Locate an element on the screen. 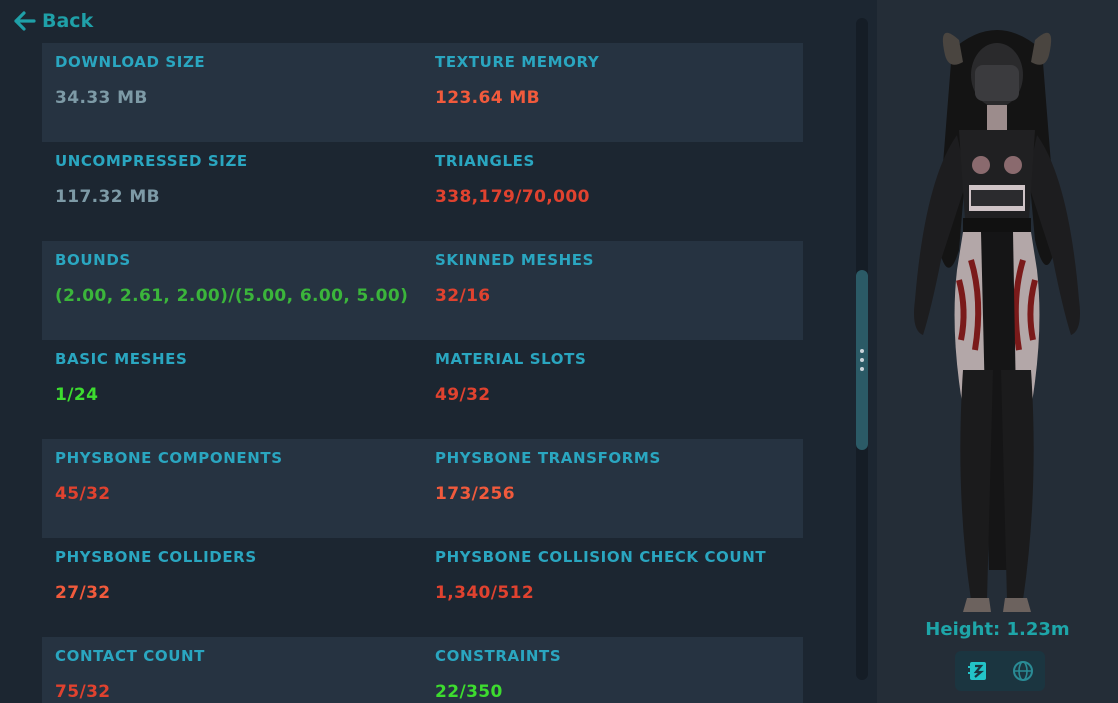 This screenshot has width=1118, height=703. stat-label: BASIC MESHES is located at coordinates (121, 359).